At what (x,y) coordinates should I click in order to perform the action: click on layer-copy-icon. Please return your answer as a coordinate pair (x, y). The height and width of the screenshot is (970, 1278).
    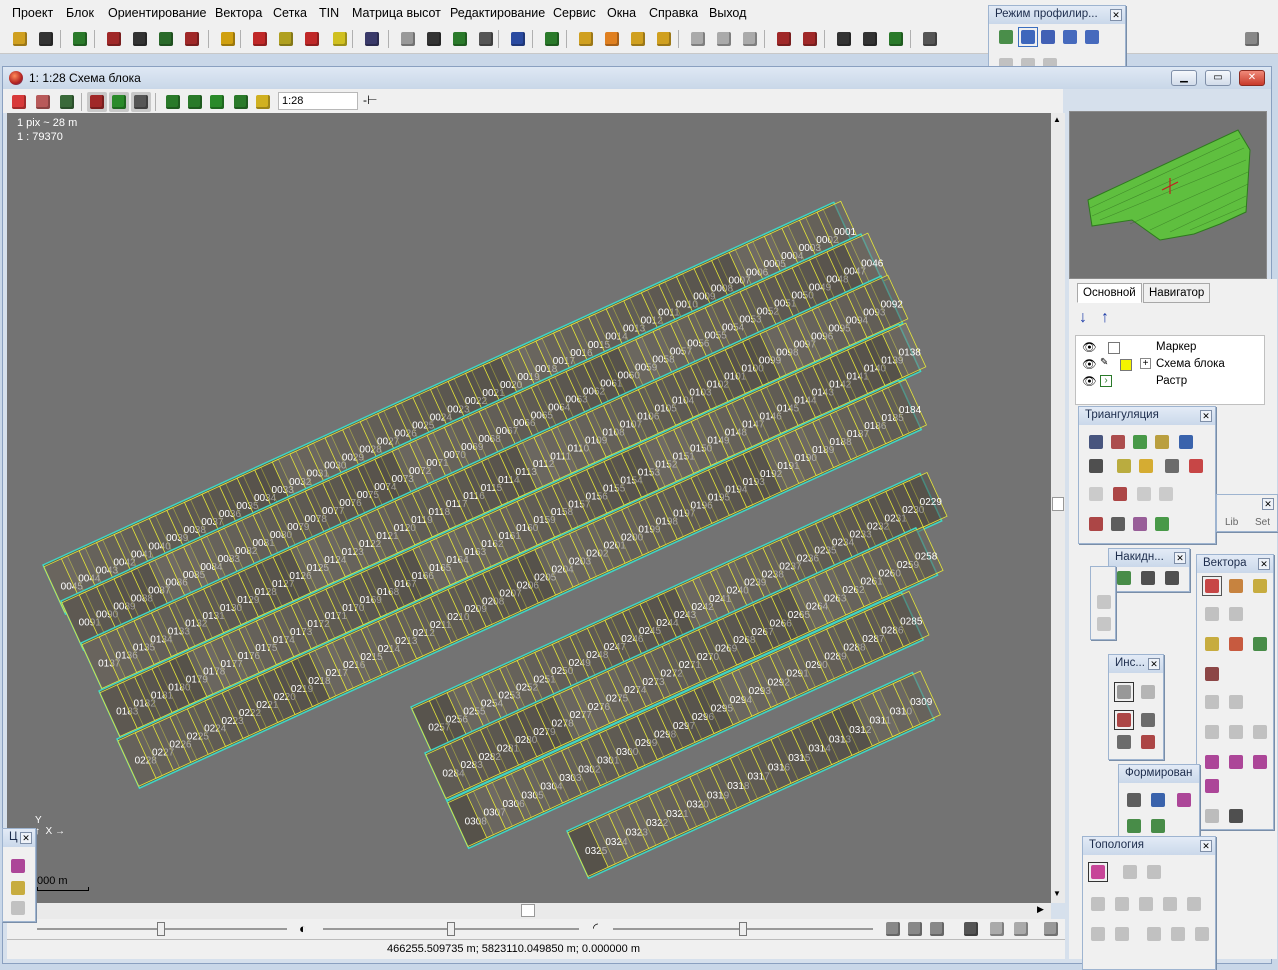
    Looking at the image, I should click on (1124, 720).